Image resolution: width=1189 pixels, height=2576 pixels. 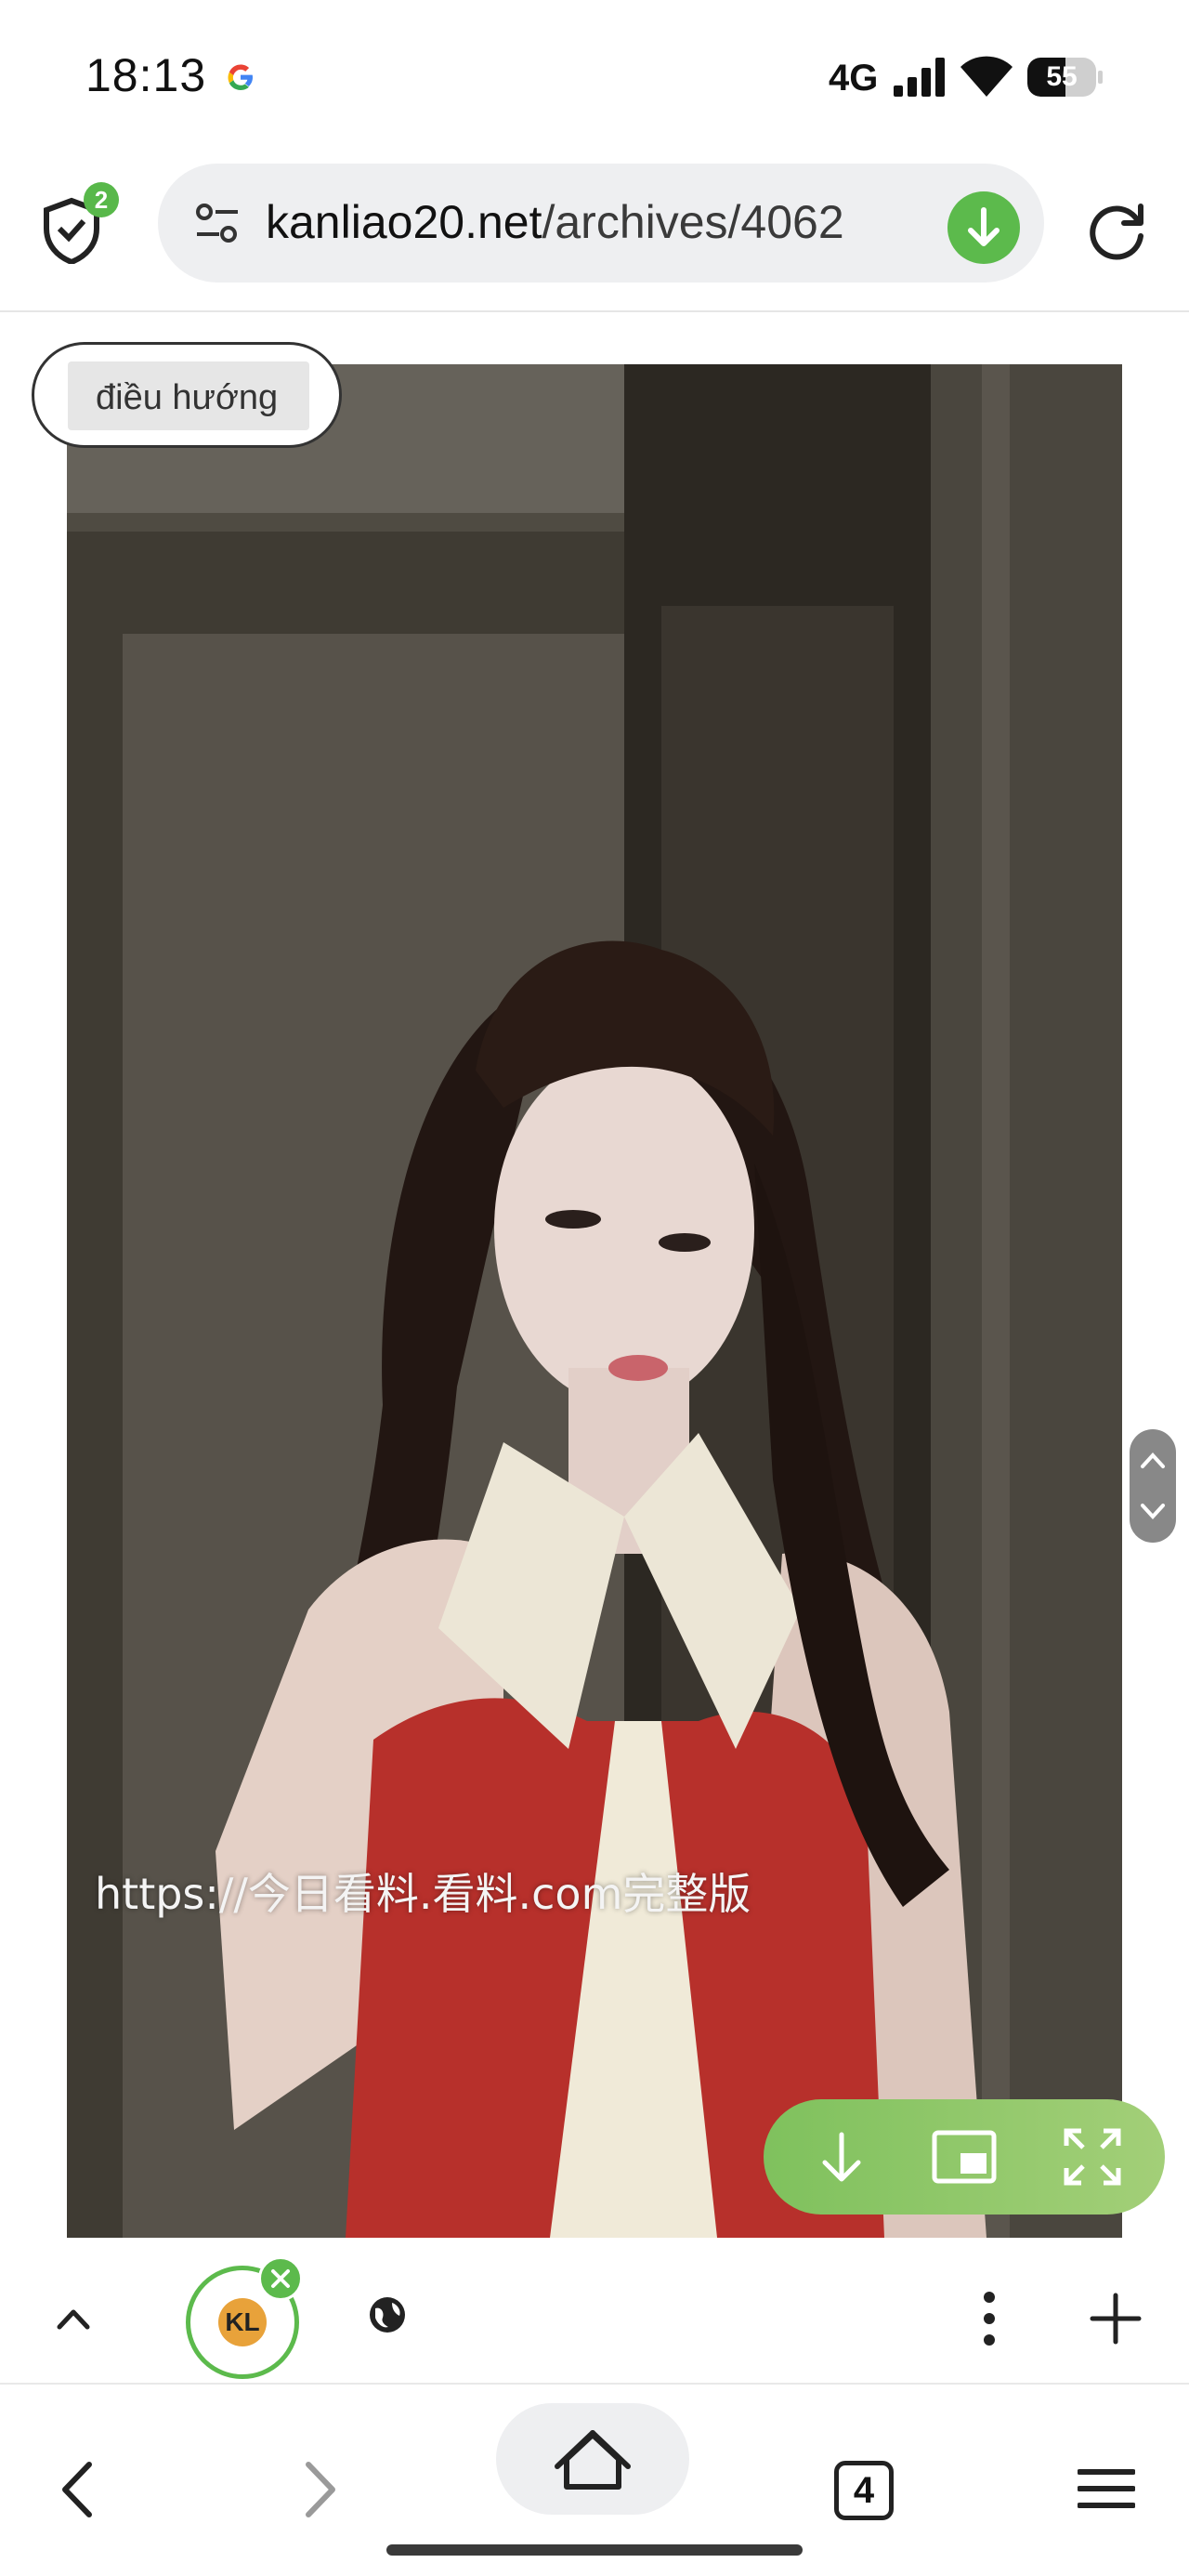 I want to click on battery-indicator: 55, so click(x=1065, y=77).